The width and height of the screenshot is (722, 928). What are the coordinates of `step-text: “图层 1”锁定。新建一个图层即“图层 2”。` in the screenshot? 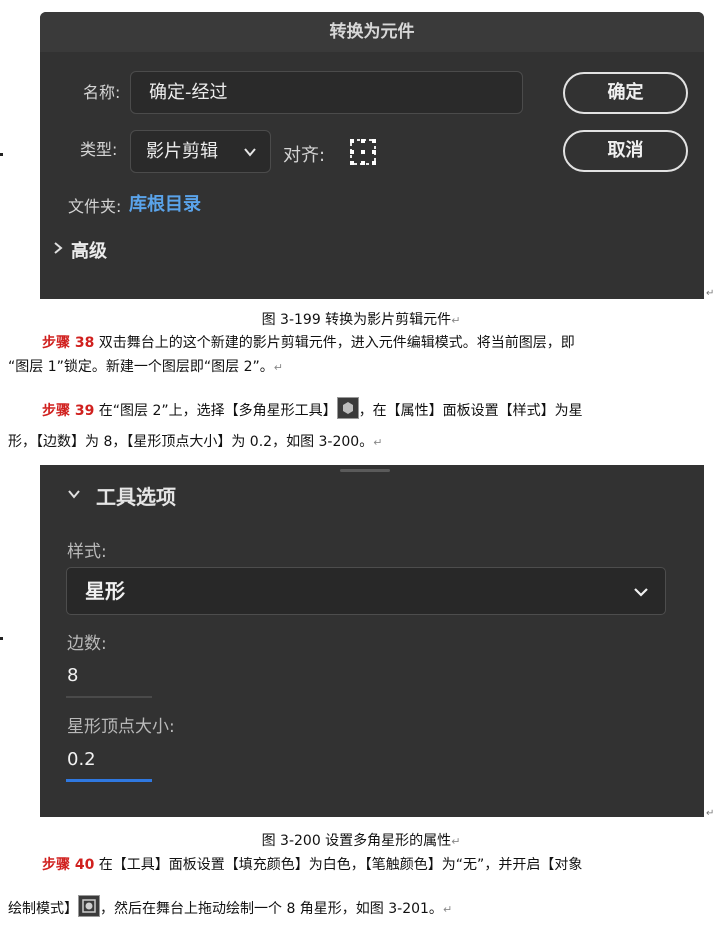 It's located at (141, 367).